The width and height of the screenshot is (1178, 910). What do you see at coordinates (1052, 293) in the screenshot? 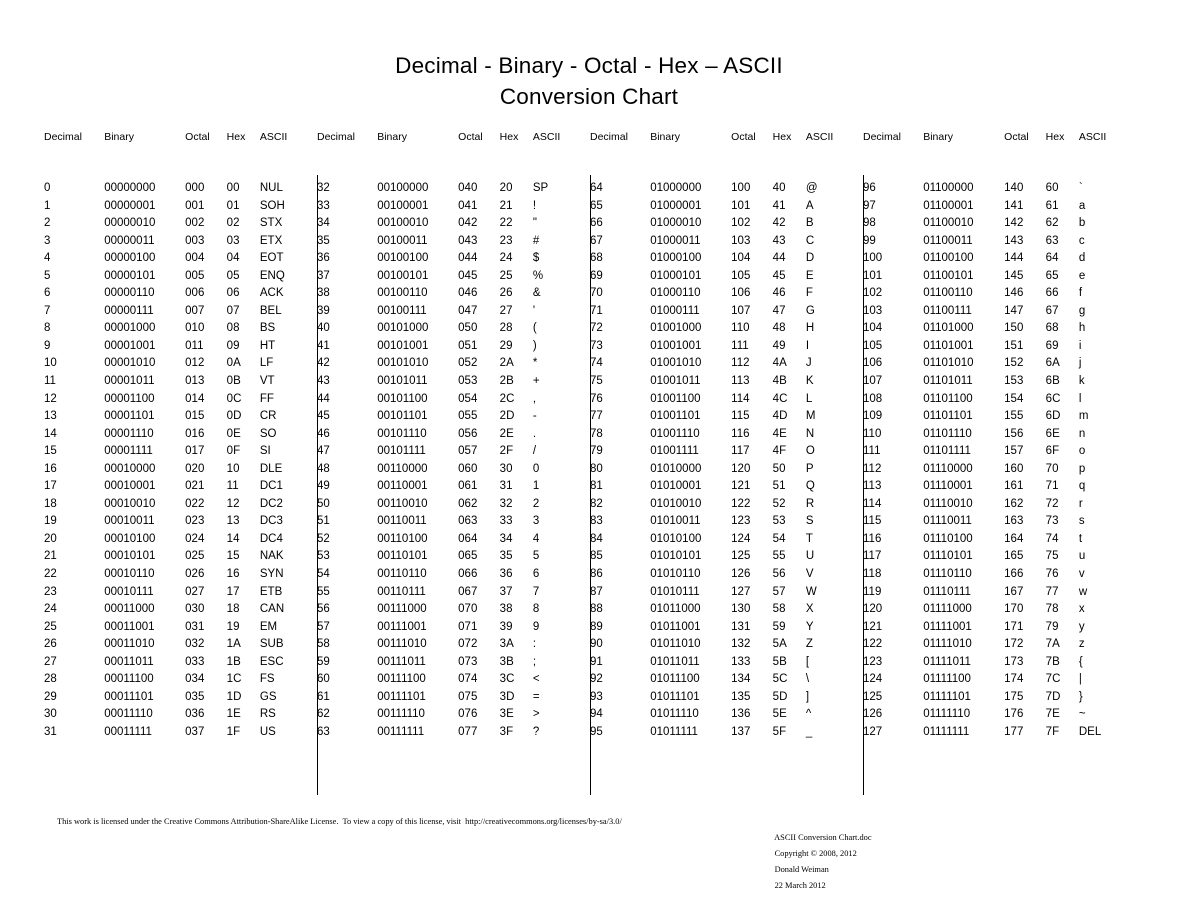
I see `cell-hex: 66` at bounding box center [1052, 293].